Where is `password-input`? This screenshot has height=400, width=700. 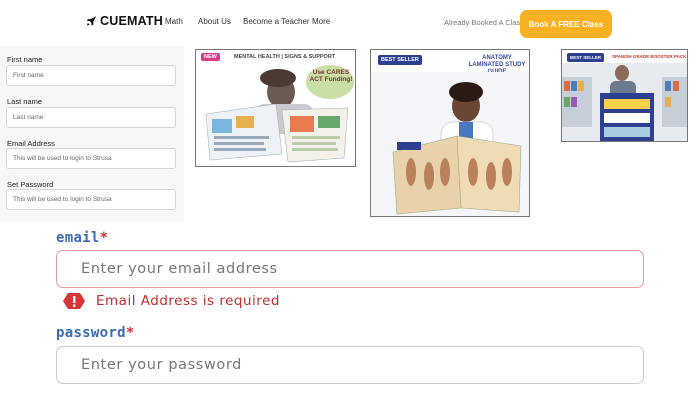
password-input is located at coordinates (350, 365).